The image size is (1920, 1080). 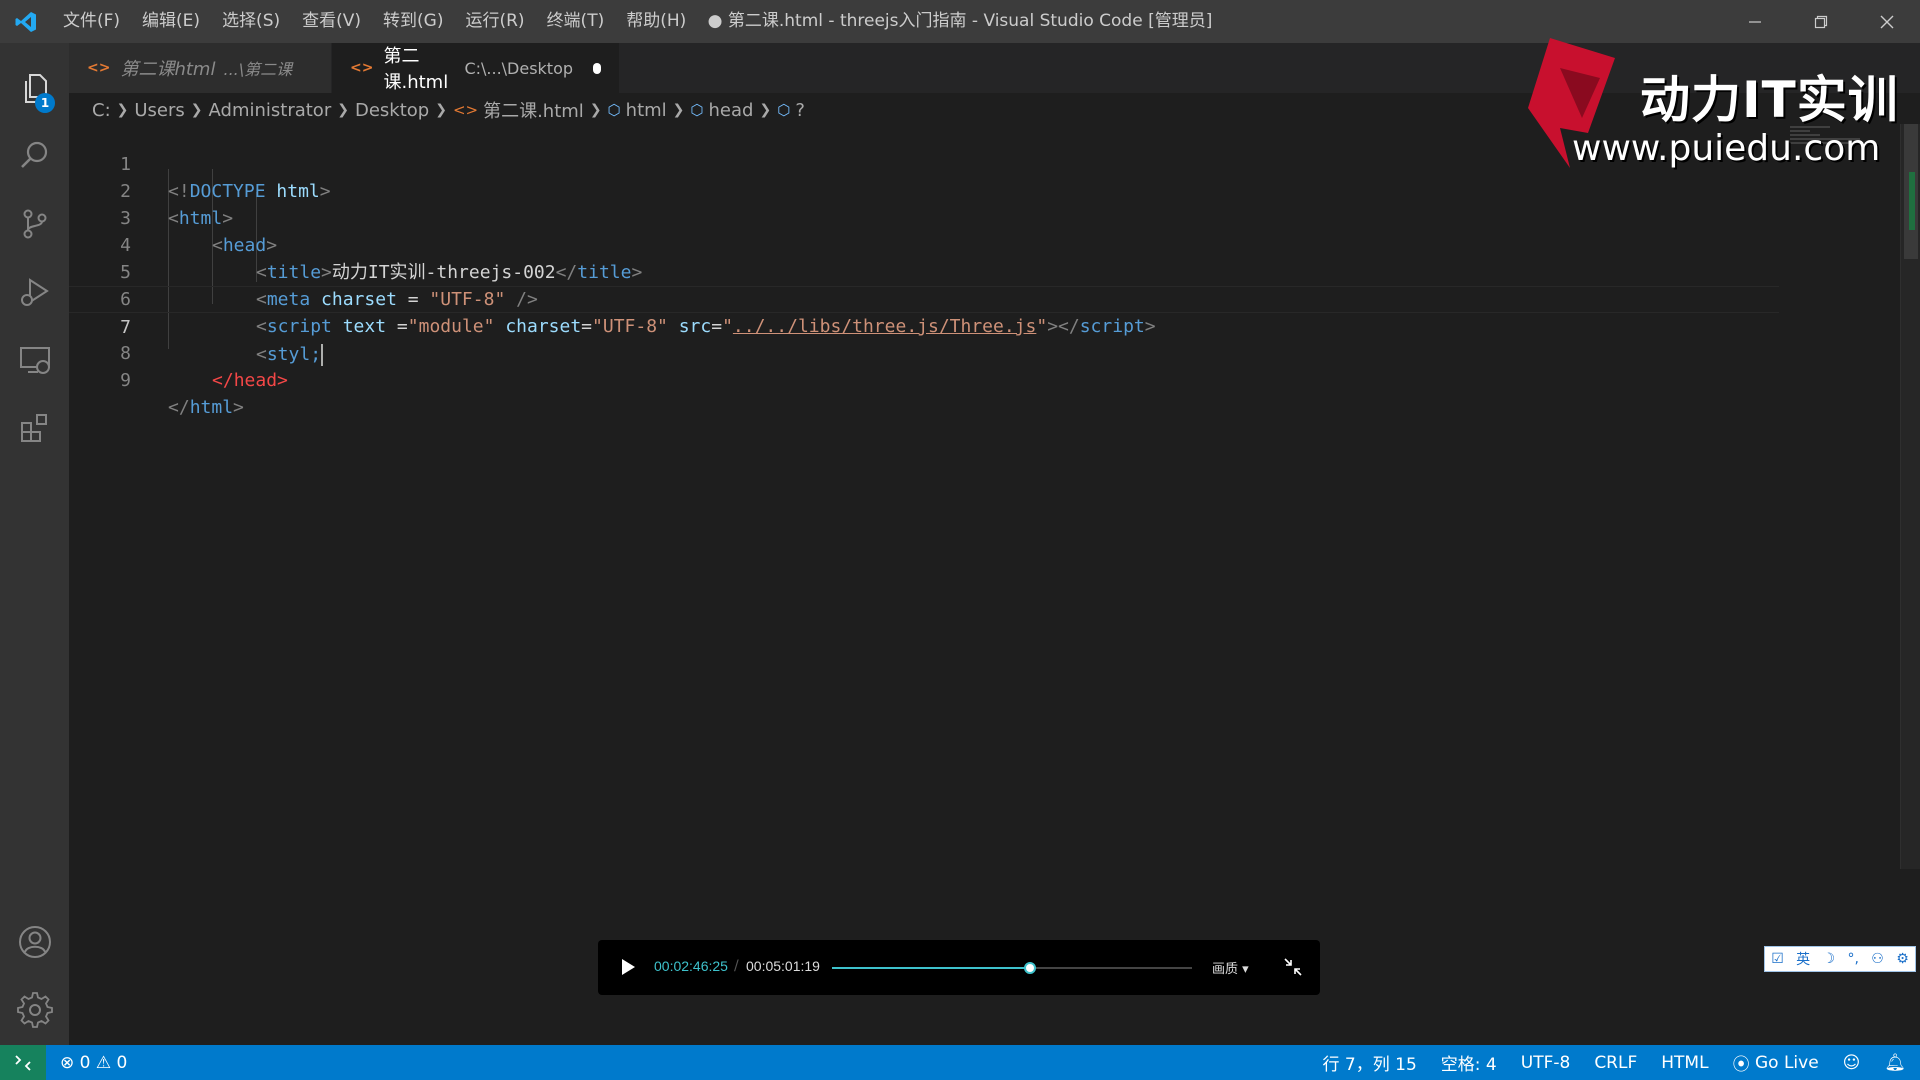 I want to click on ime-moon-icon: ☽, so click(x=1829, y=959).